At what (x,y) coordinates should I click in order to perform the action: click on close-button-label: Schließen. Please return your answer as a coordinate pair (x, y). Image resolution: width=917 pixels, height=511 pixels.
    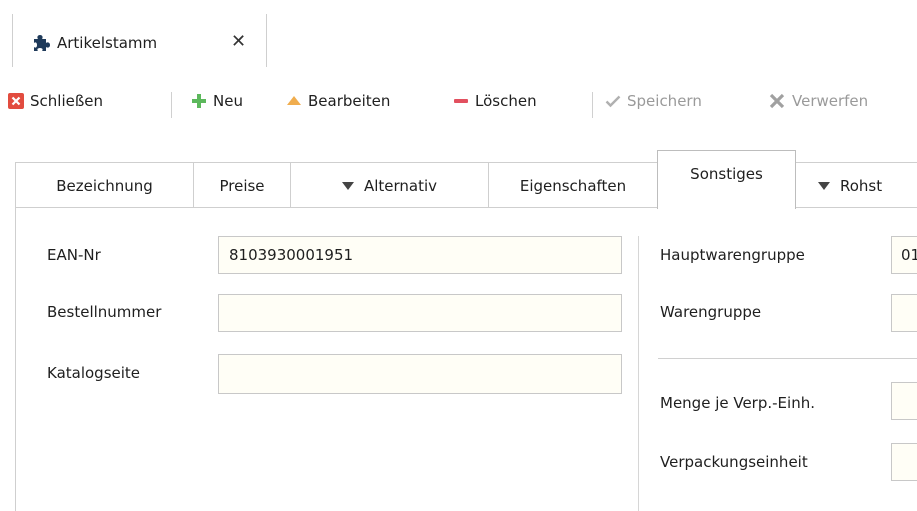
    Looking at the image, I should click on (67, 101).